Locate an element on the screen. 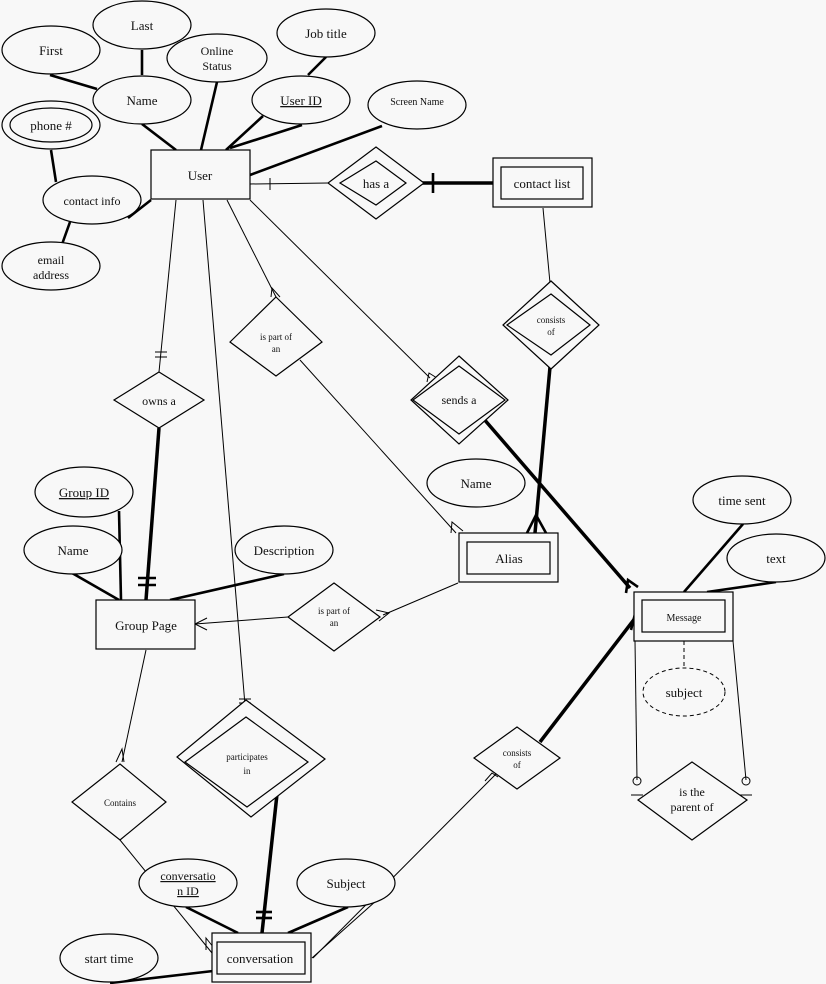  attribute-label: phone # is located at coordinates (51, 125).